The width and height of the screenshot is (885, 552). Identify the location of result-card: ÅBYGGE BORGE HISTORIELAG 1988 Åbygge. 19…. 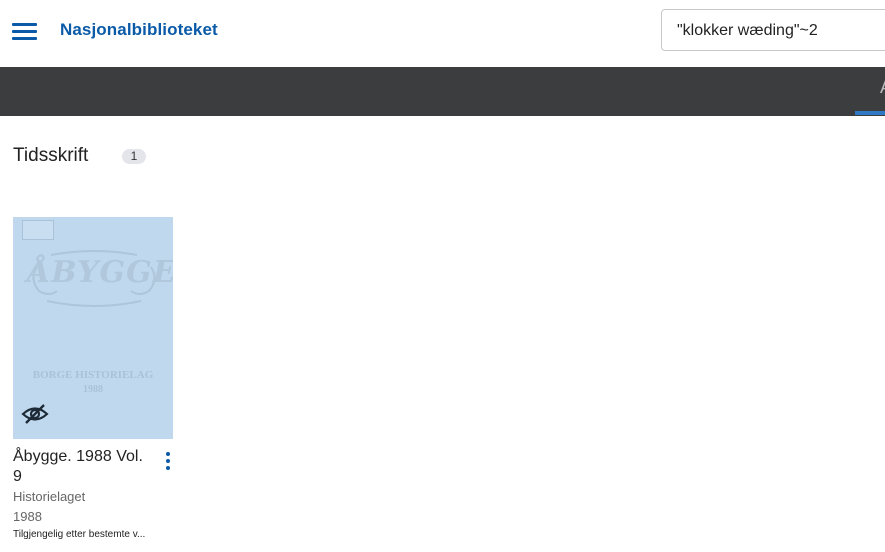
(94, 382).